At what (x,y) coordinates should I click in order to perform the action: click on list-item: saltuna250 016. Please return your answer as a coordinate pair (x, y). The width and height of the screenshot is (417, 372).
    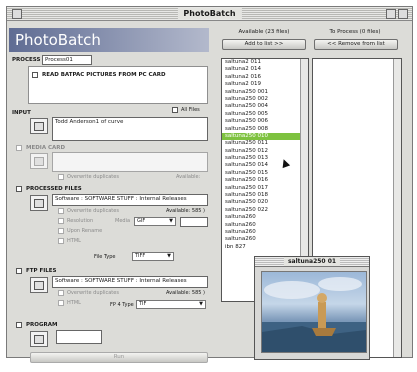
    Looking at the image, I should click on (265, 180).